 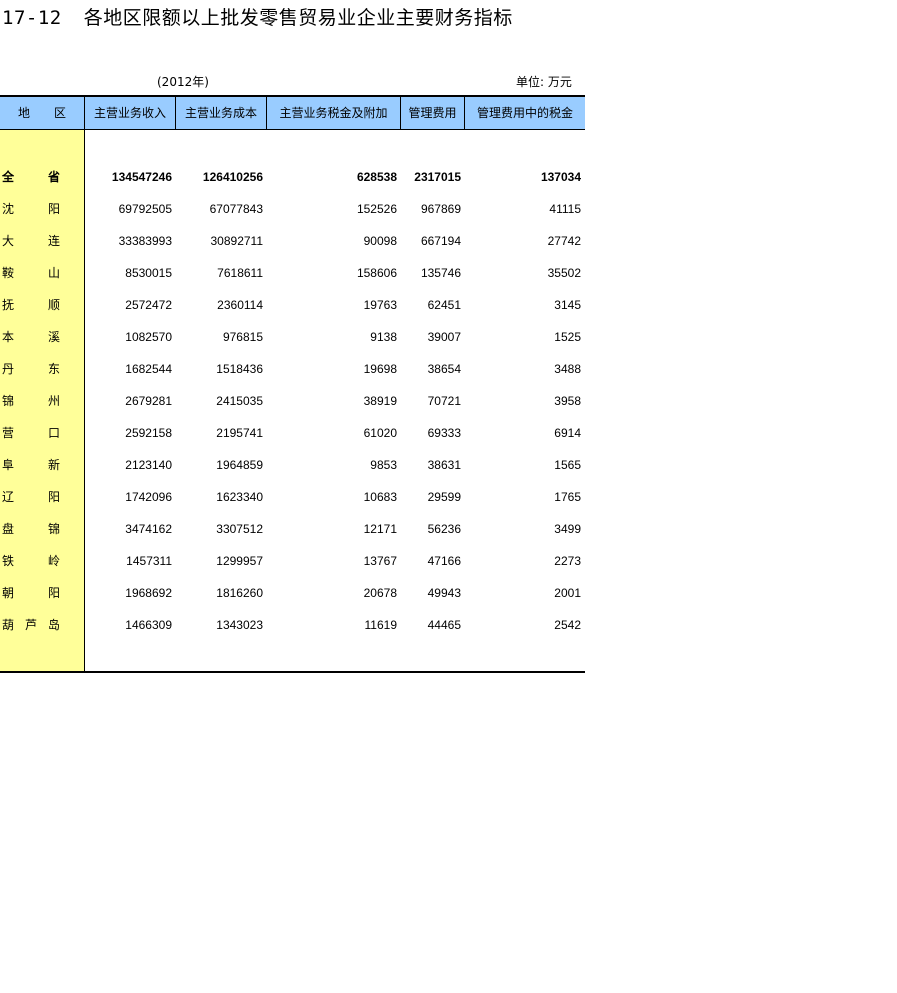 What do you see at coordinates (440, 273) in the screenshot?
I see `cell-mgmt: 135746` at bounding box center [440, 273].